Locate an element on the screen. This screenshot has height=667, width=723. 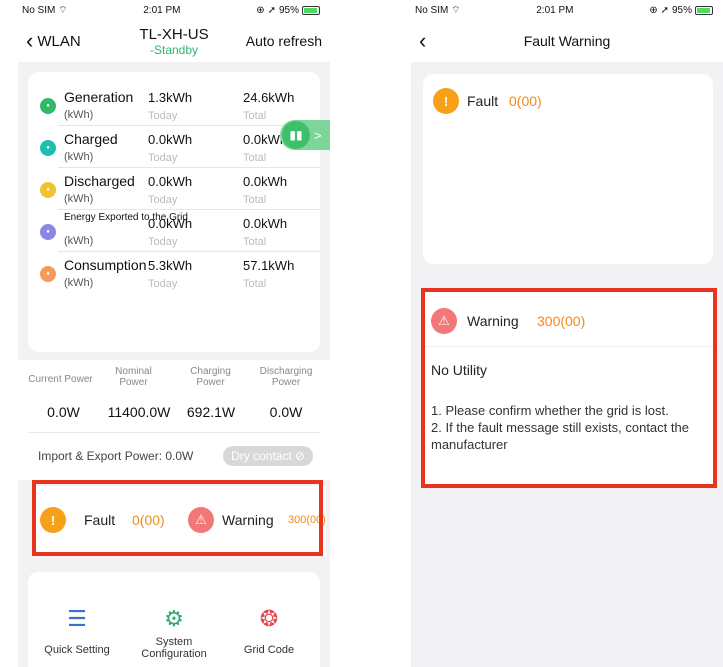
energy-row: ● Generation (kWh) 1.3kWh Today 24.6kWh Total is located at coordinates (174, 105).